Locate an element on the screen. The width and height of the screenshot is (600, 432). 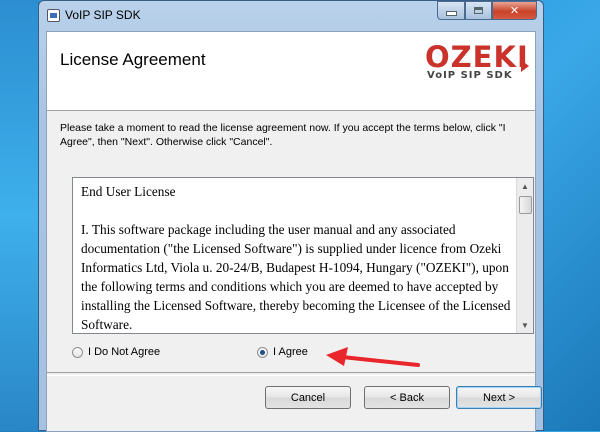
close-icon: ✕ is located at coordinates (514, 11).